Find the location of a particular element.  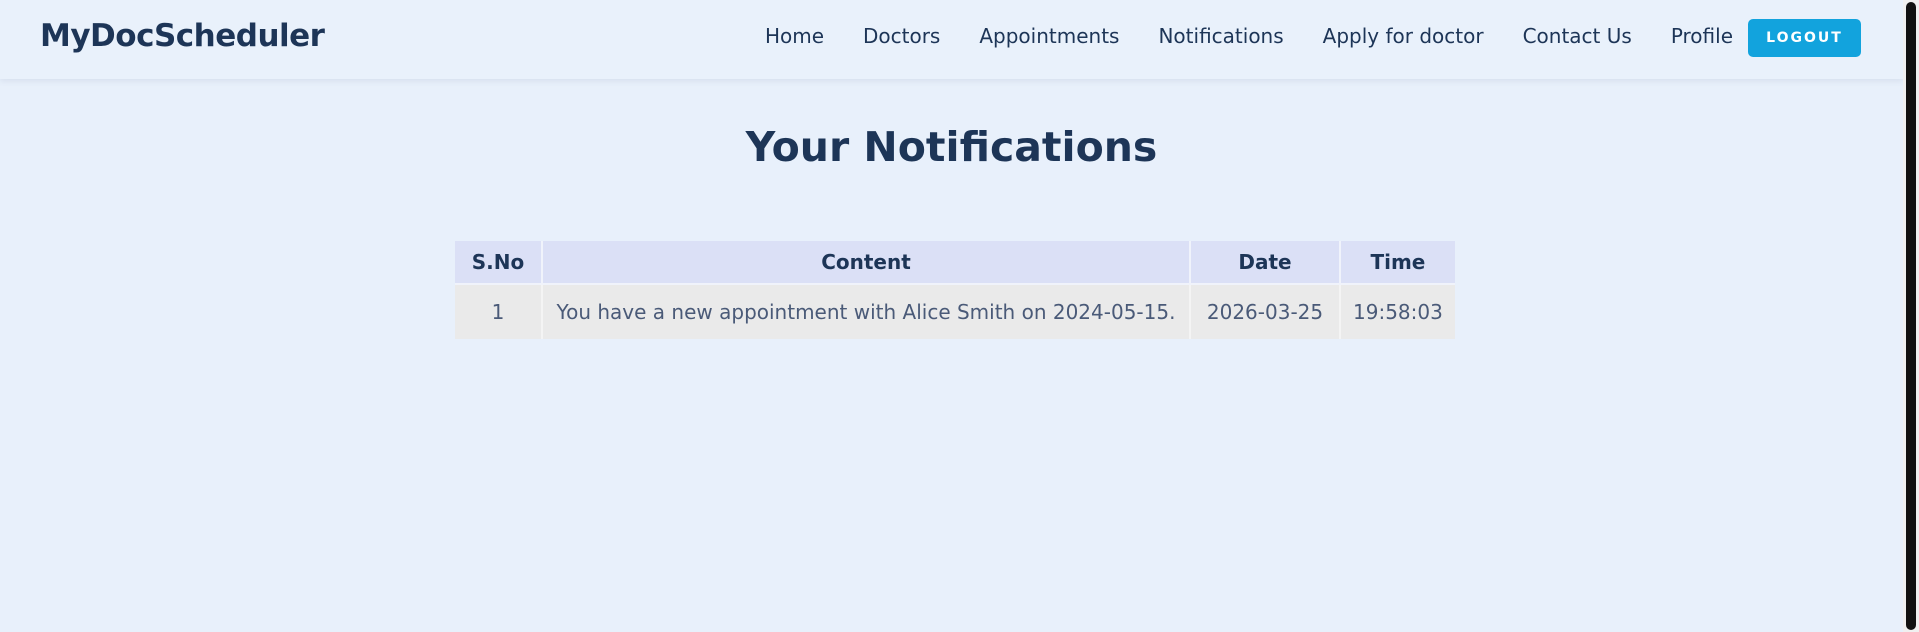

cell-time: 19:58:03 is located at coordinates (1397, 311).